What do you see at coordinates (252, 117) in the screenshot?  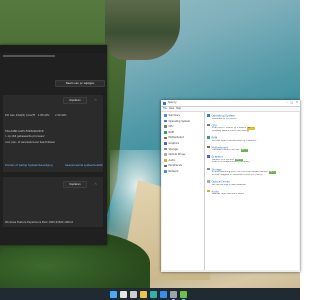 I see `summary-section: Operating System Windows 11 Pro 64-bit` at bounding box center [252, 117].